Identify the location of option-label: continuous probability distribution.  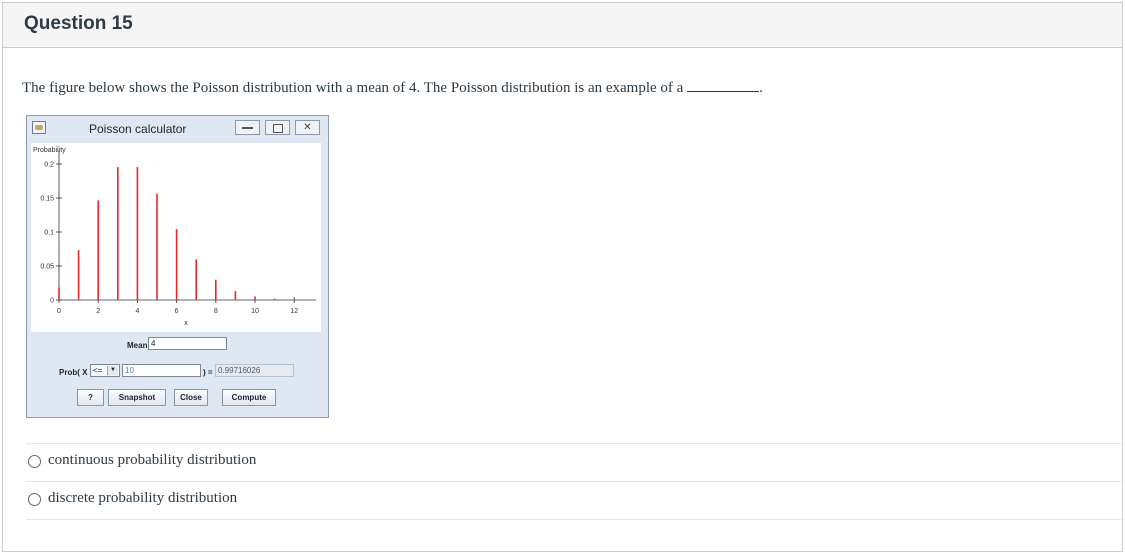
(152, 460).